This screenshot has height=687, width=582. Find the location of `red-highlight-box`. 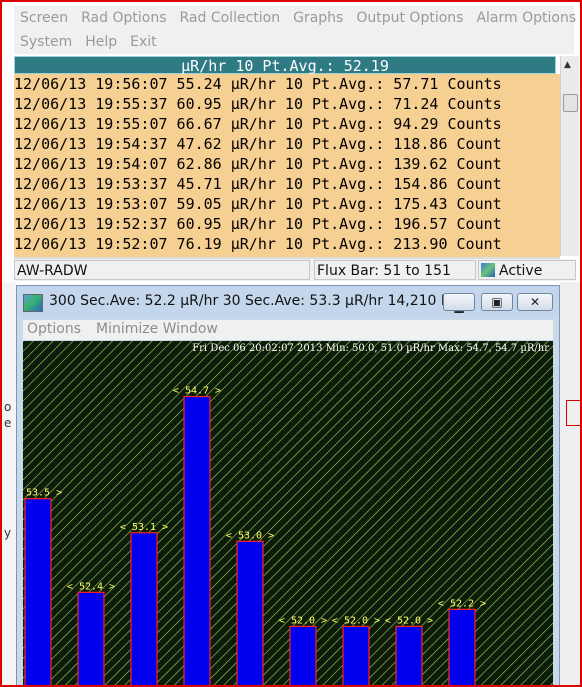

red-highlight-box is located at coordinates (573, 413).